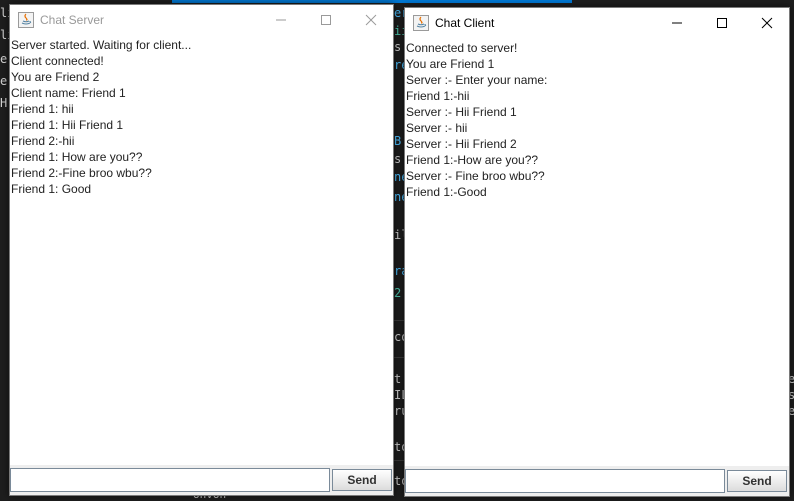 The width and height of the screenshot is (794, 501). What do you see at coordinates (475, 176) in the screenshot?
I see `chat-message: Server :- Fine broo wbu??` at bounding box center [475, 176].